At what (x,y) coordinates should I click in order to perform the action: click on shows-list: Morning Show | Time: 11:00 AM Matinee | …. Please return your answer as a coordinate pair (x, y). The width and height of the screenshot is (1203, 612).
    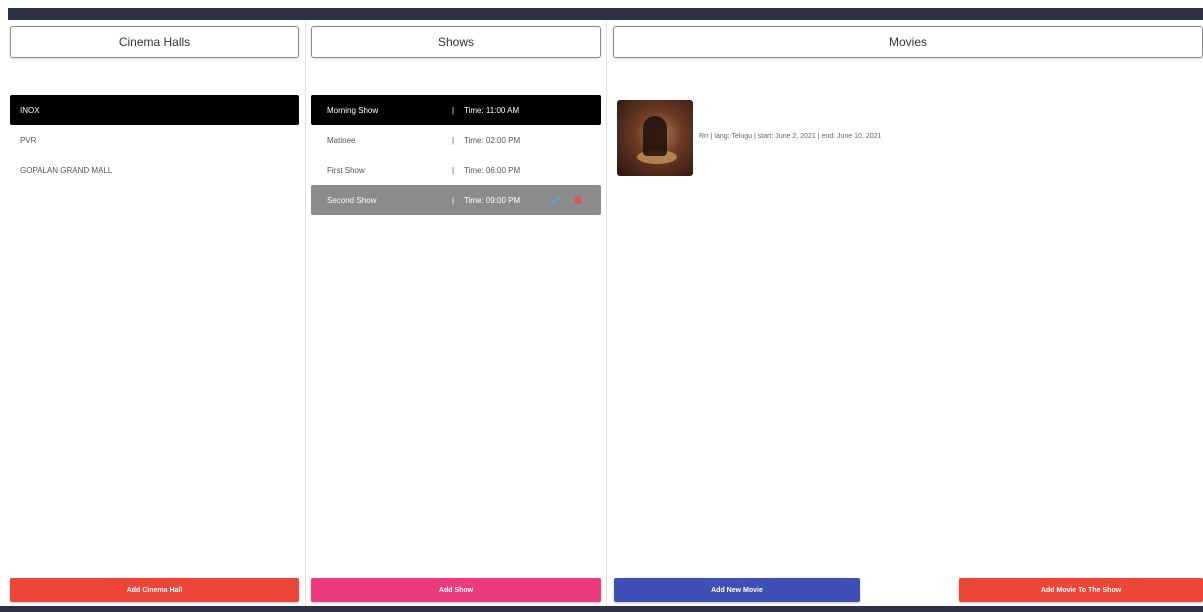
    Looking at the image, I should click on (456, 155).